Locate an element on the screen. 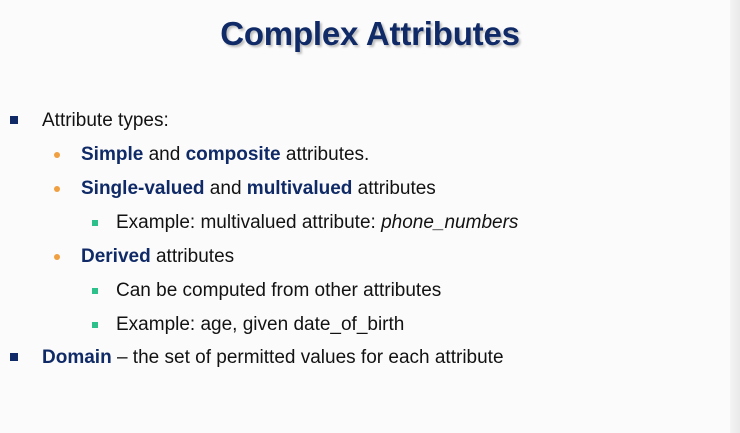 The width and height of the screenshot is (740, 433). slide-right-edge is located at coordinates (735, 216).